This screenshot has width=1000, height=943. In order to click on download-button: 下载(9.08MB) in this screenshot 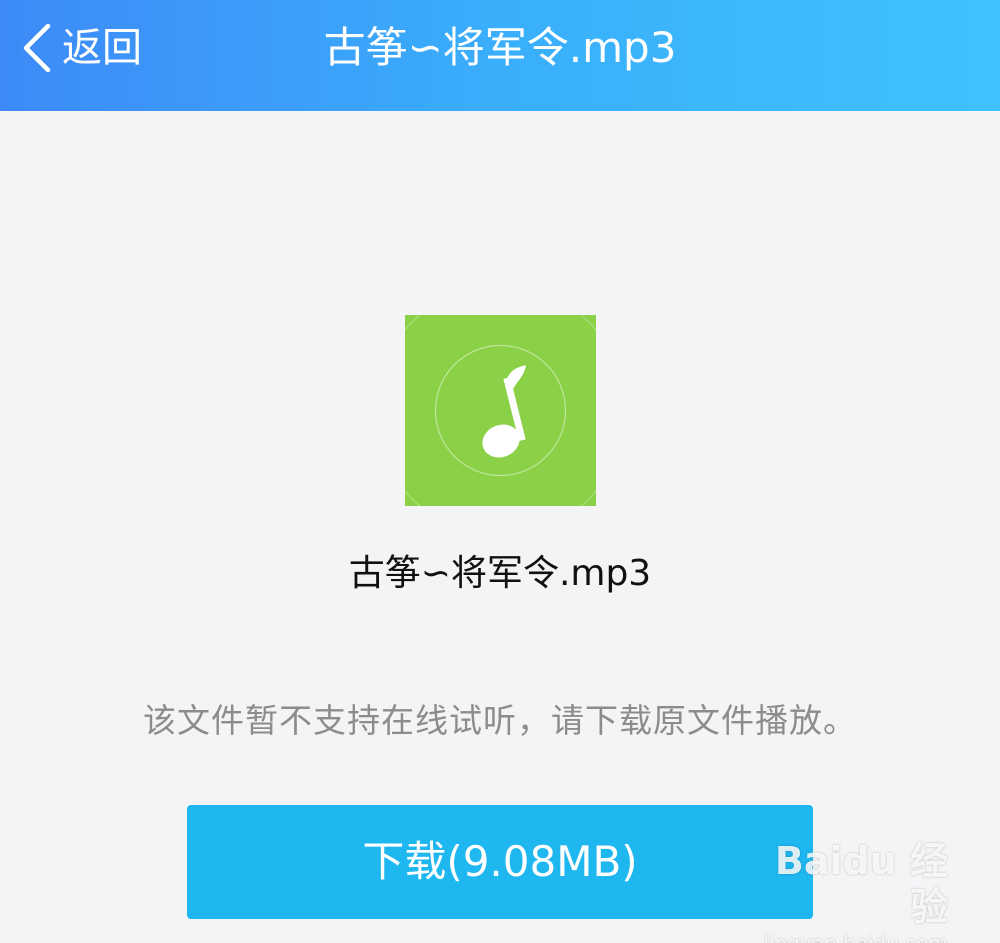, I will do `click(500, 862)`.